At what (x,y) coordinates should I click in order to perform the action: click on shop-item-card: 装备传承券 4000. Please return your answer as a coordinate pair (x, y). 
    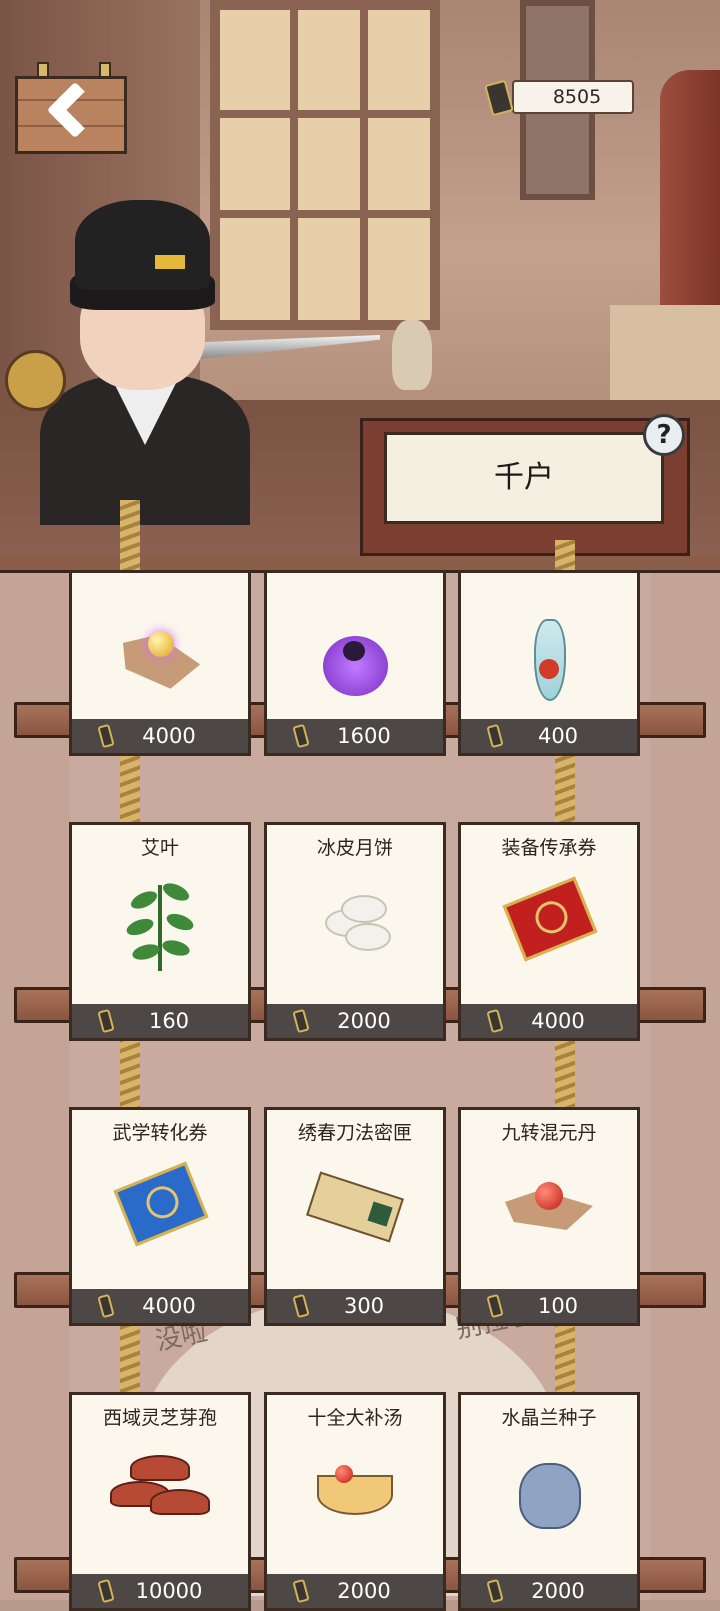
    Looking at the image, I should click on (549, 931).